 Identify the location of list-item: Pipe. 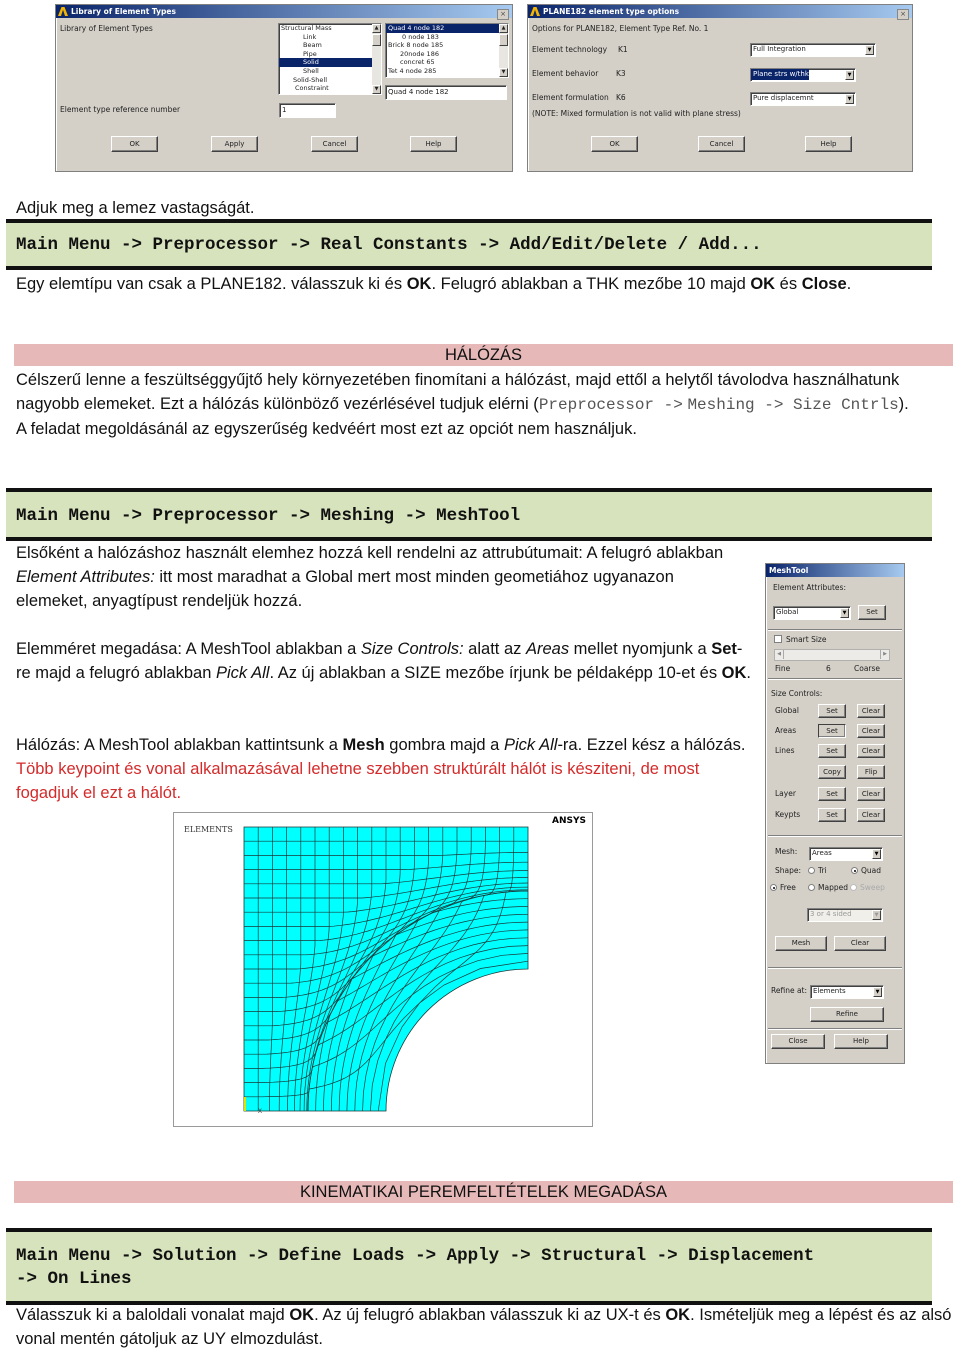
(330, 54).